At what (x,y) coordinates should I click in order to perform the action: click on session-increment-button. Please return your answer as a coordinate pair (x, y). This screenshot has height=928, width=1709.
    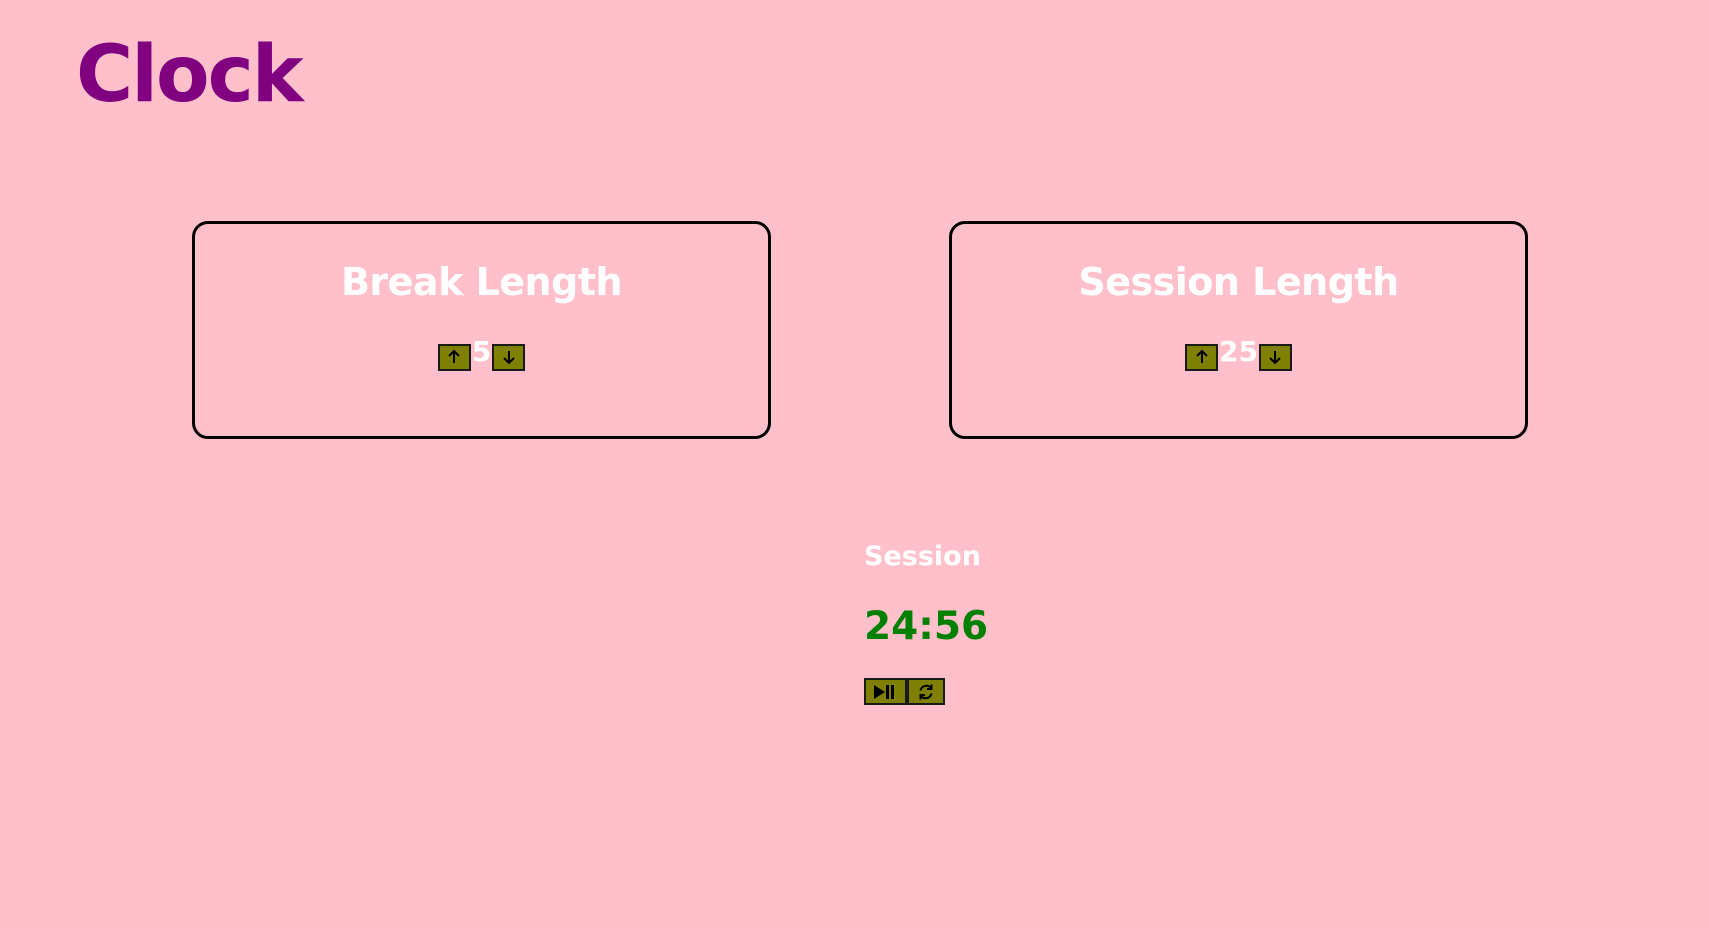
    Looking at the image, I should click on (1202, 357).